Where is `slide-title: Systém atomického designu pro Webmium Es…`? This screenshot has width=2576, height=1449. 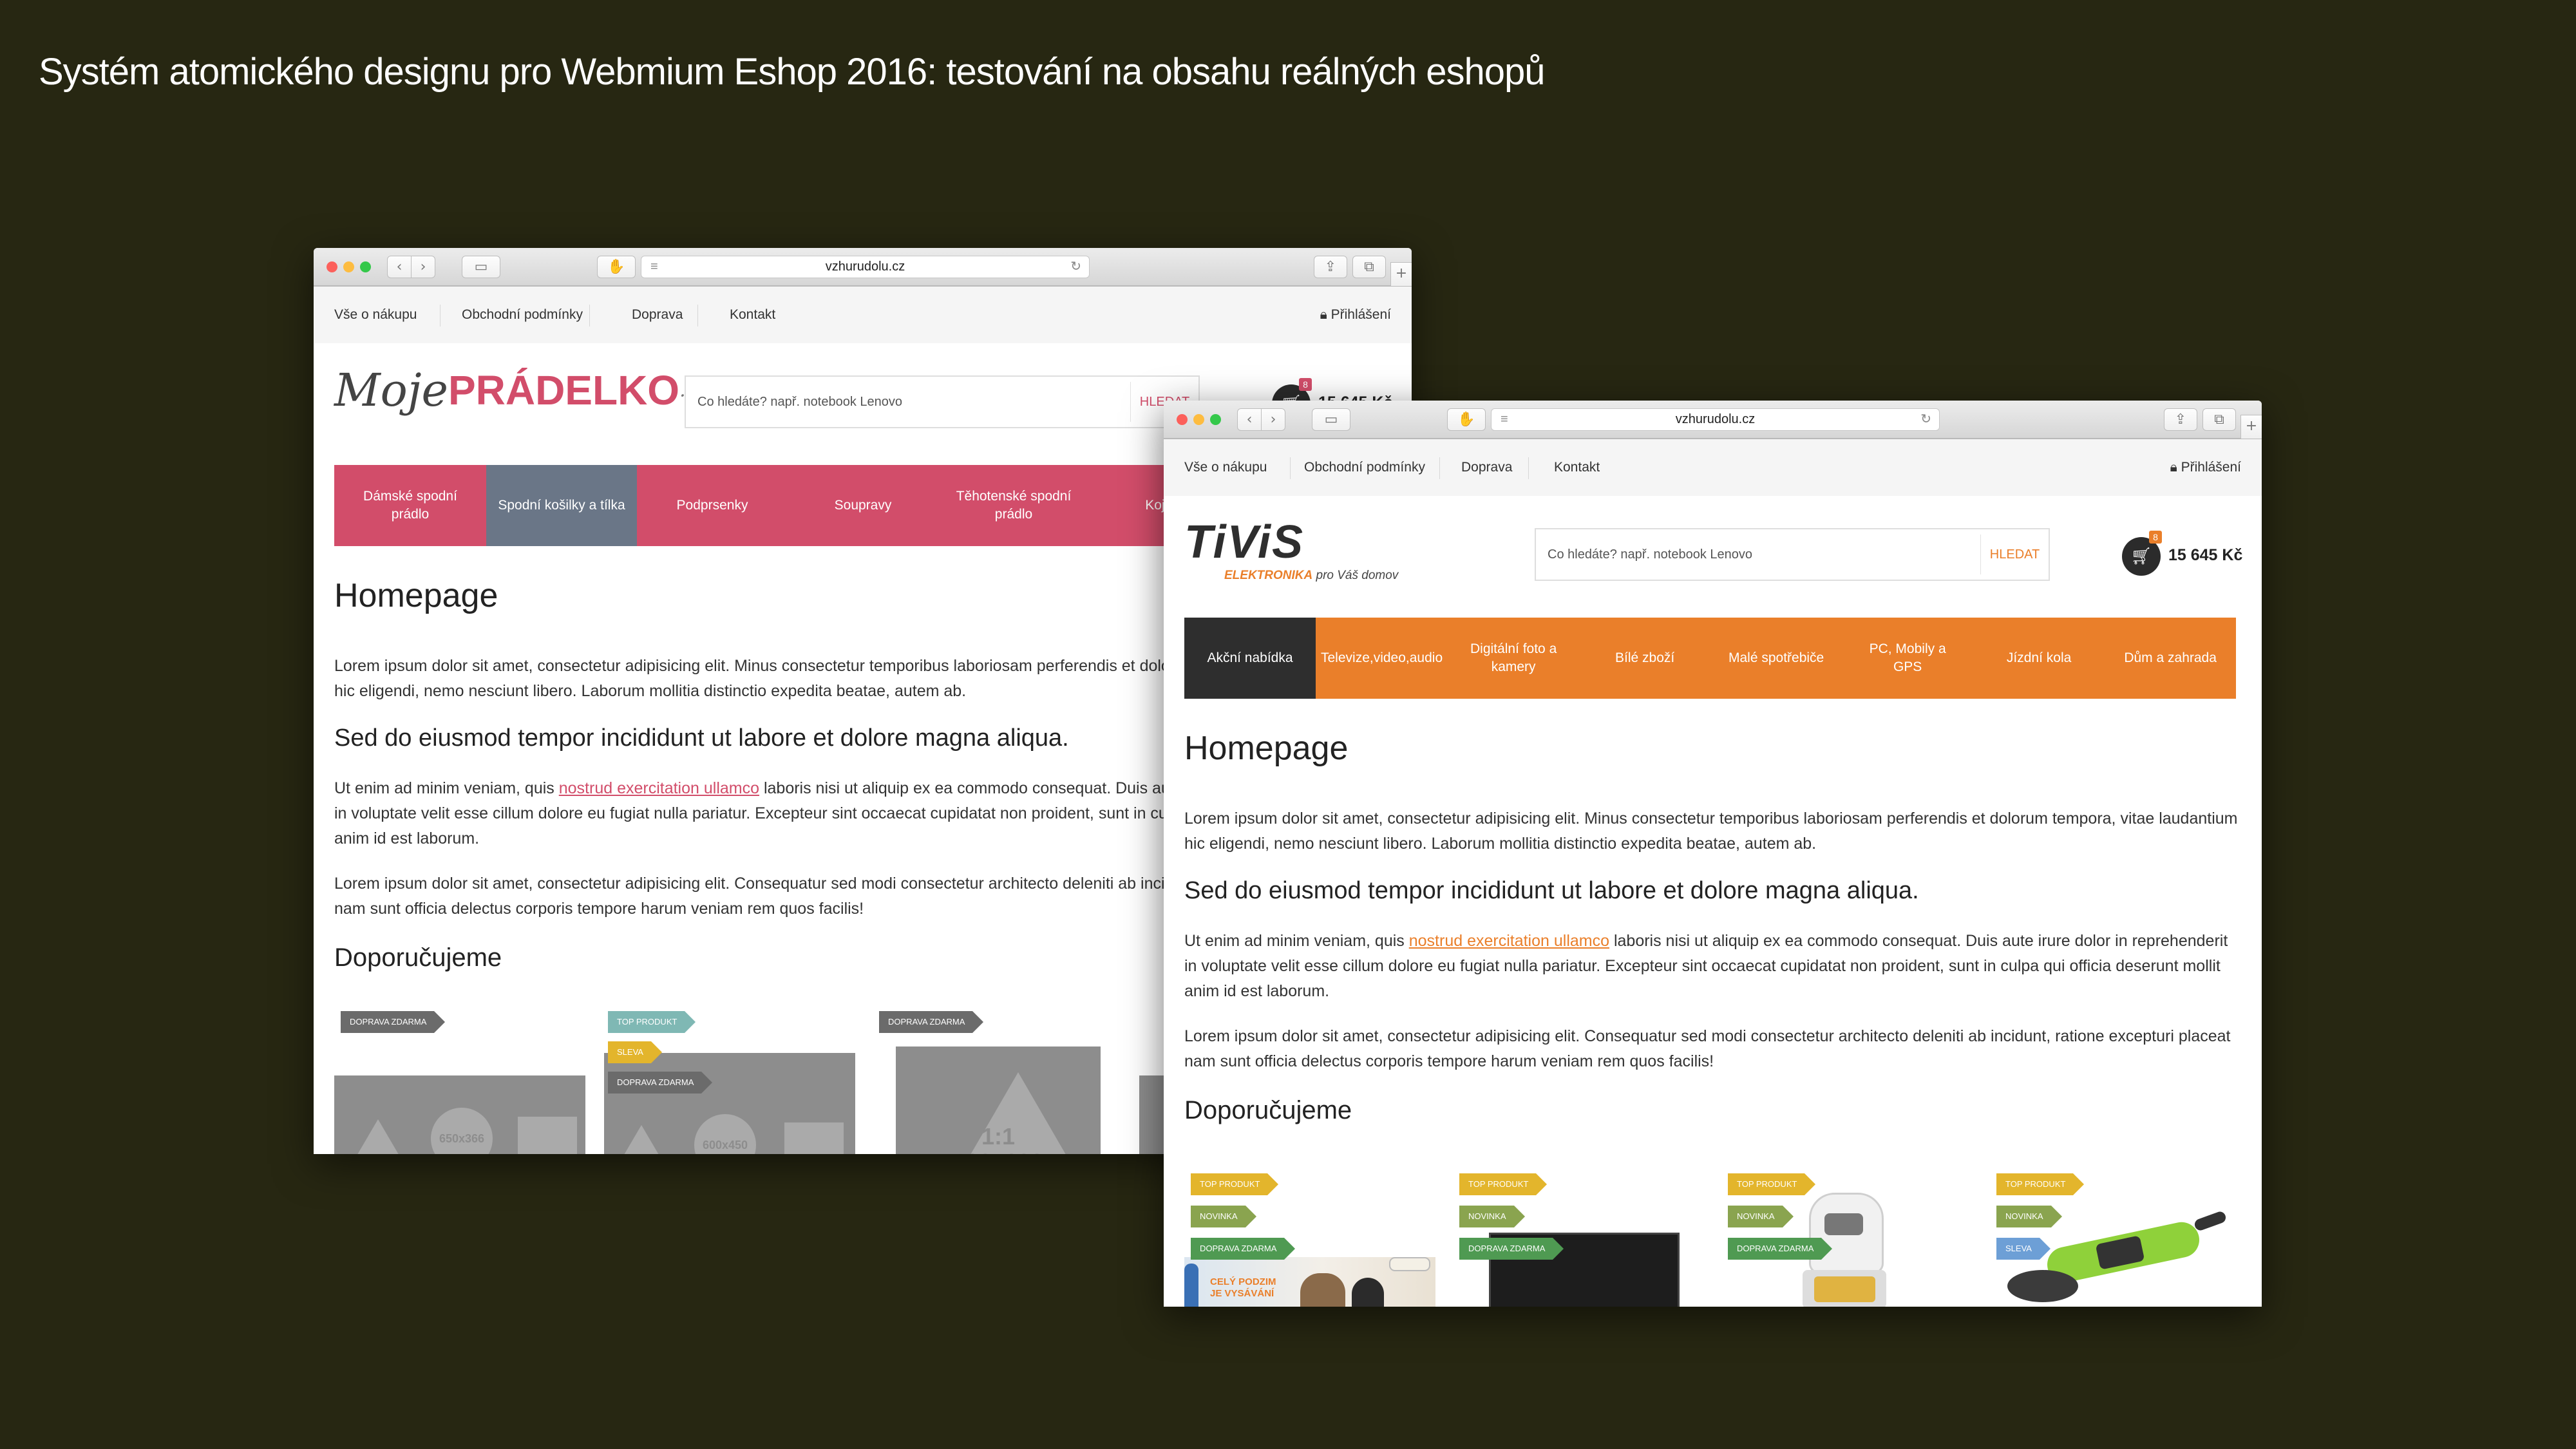 slide-title: Systém atomického designu pro Webmium Es… is located at coordinates (792, 72).